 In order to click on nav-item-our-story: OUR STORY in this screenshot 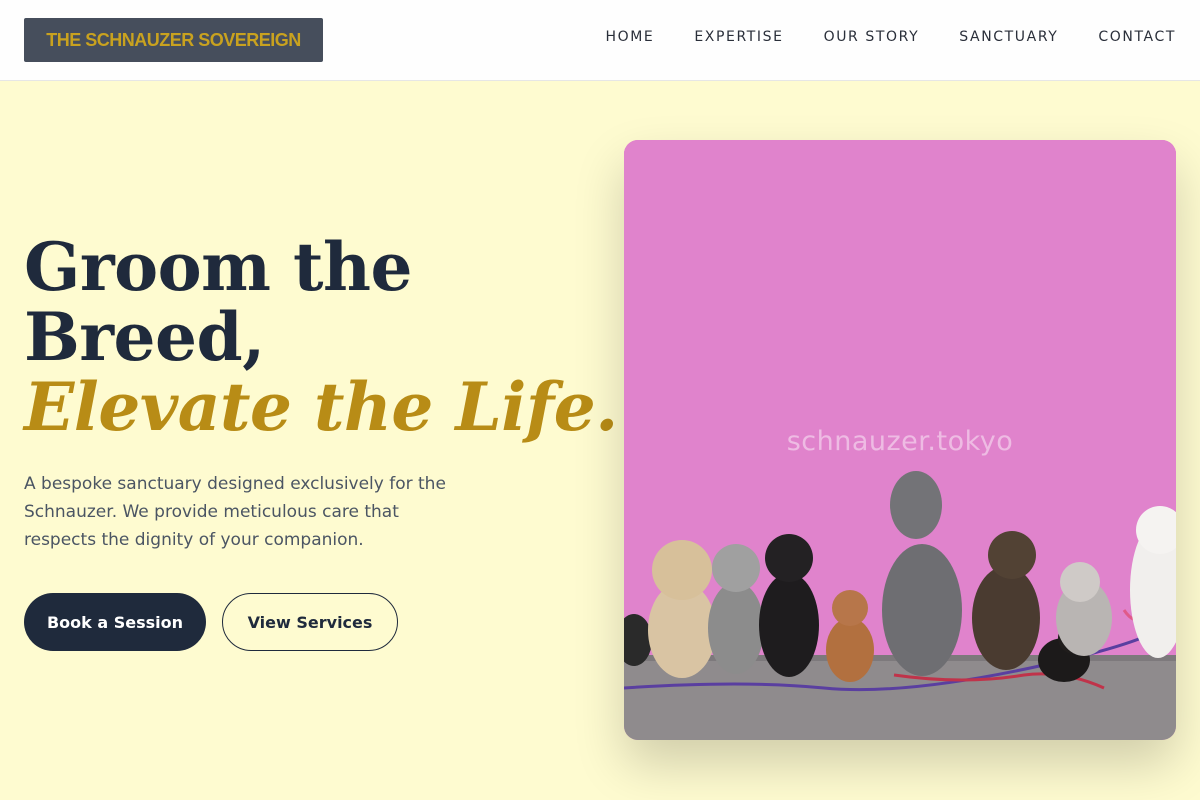, I will do `click(872, 37)`.